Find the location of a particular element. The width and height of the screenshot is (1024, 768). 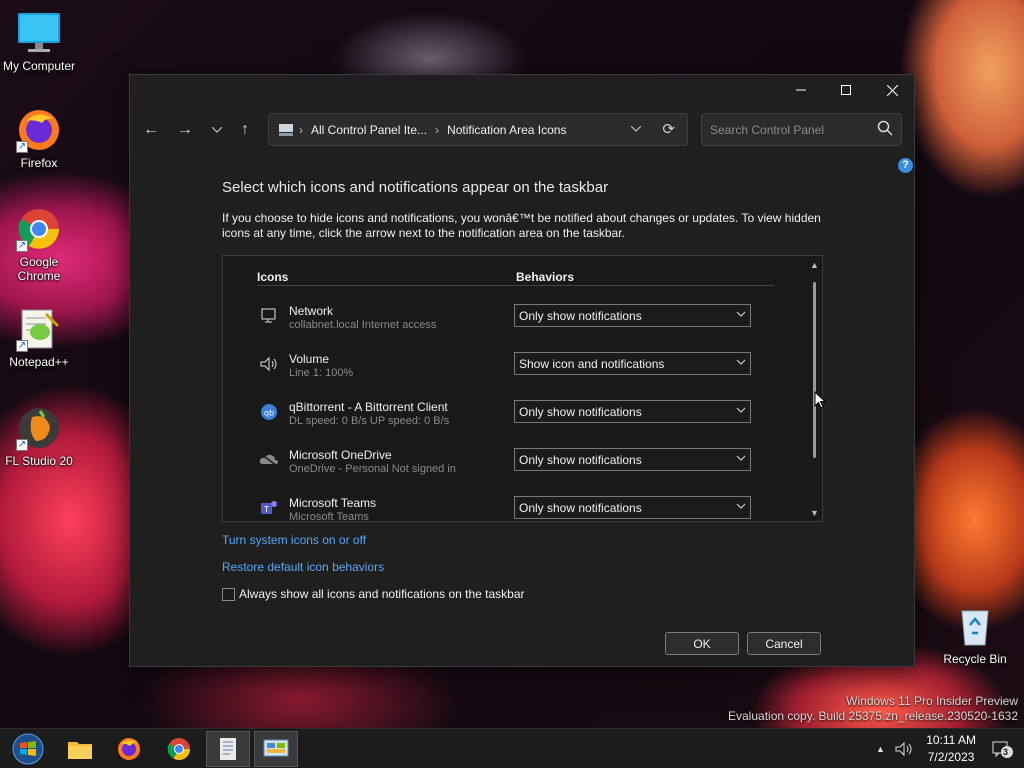

taskbar-firefox is located at coordinates (129, 749).